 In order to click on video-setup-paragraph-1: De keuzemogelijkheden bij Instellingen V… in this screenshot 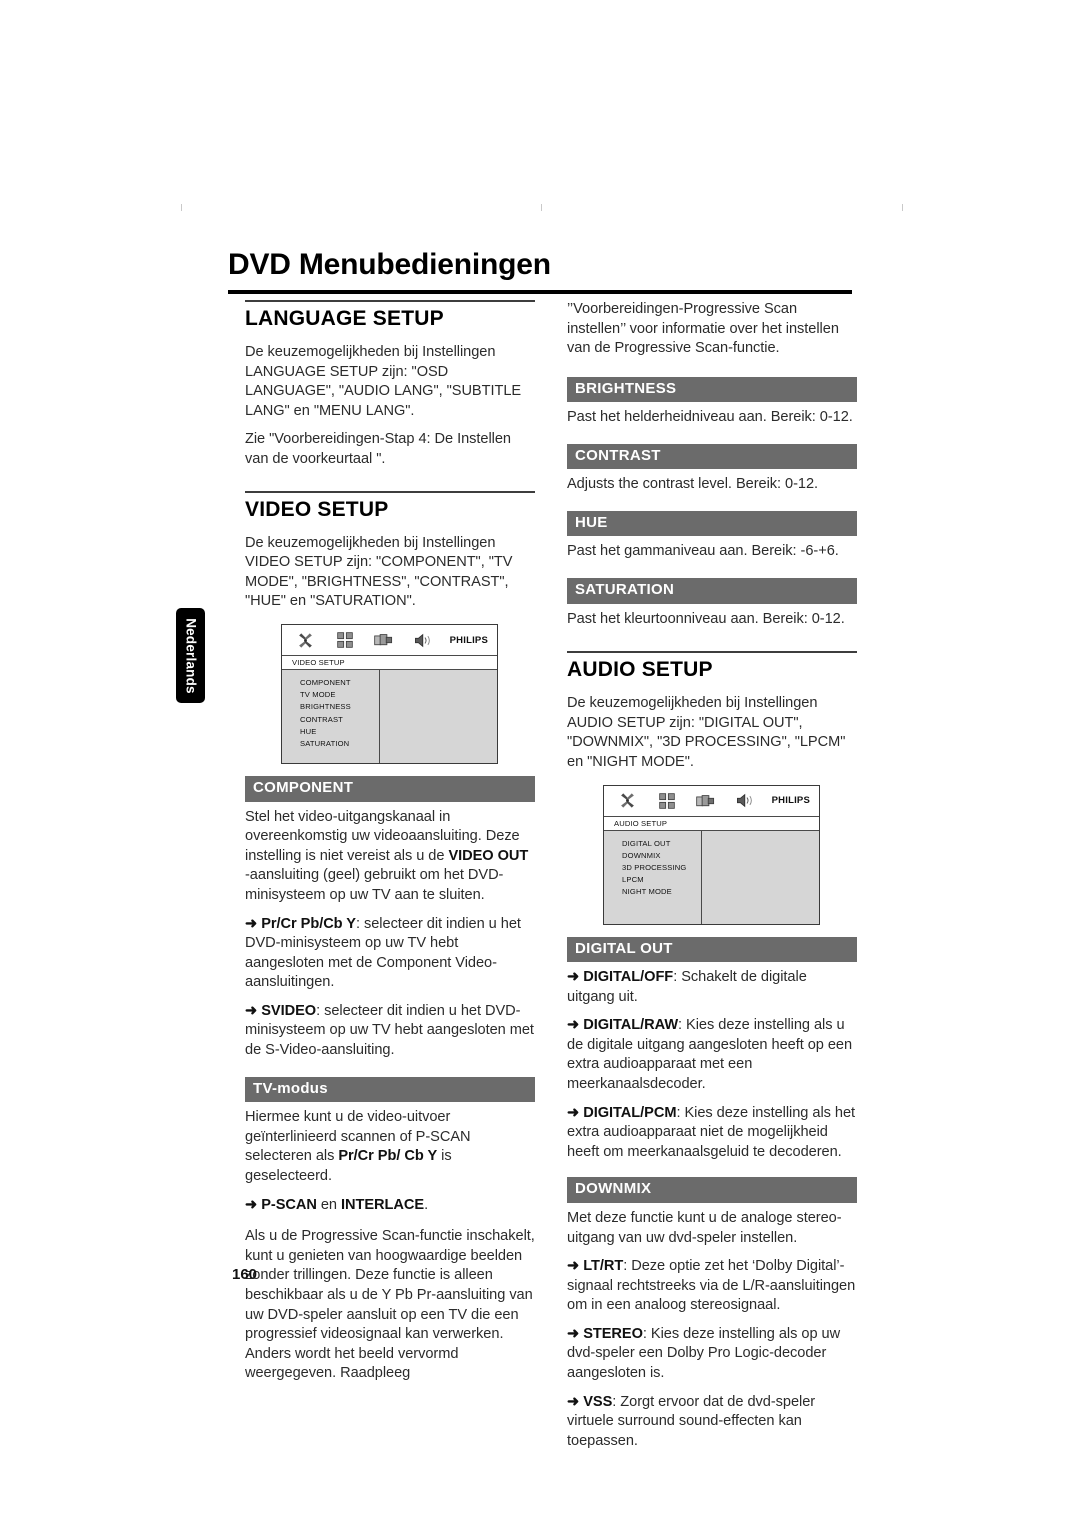, I will do `click(379, 572)`.